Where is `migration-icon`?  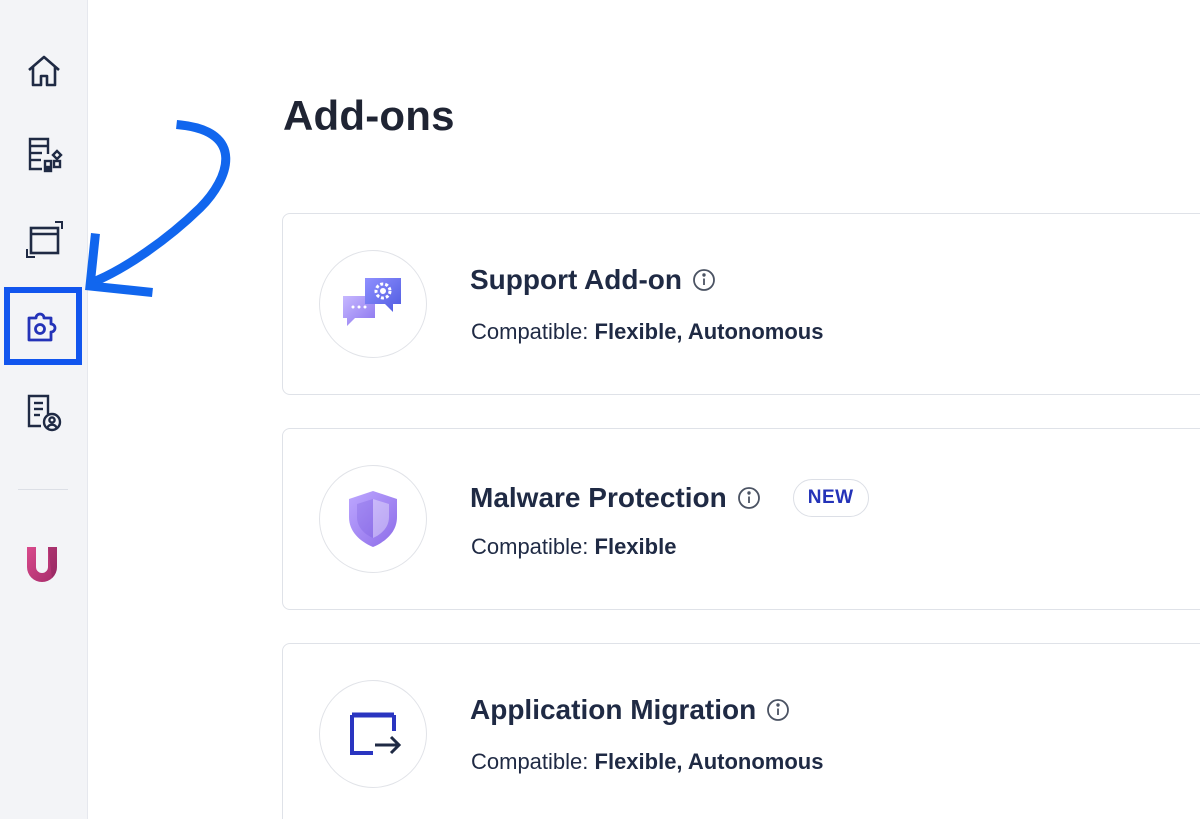
migration-icon is located at coordinates (376, 733).